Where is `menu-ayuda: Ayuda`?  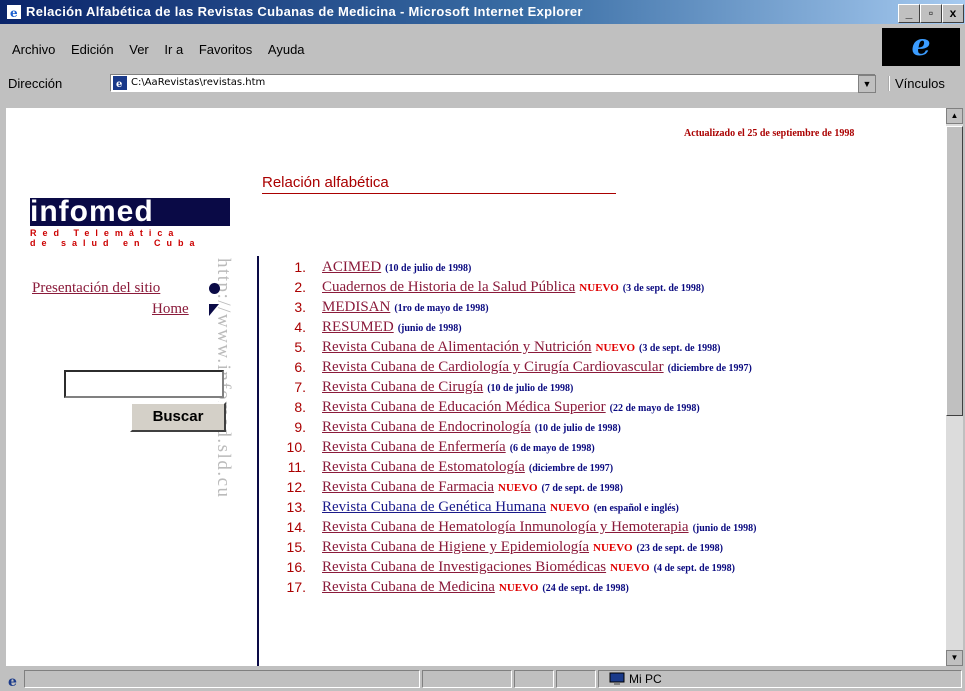 menu-ayuda: Ayuda is located at coordinates (286, 49).